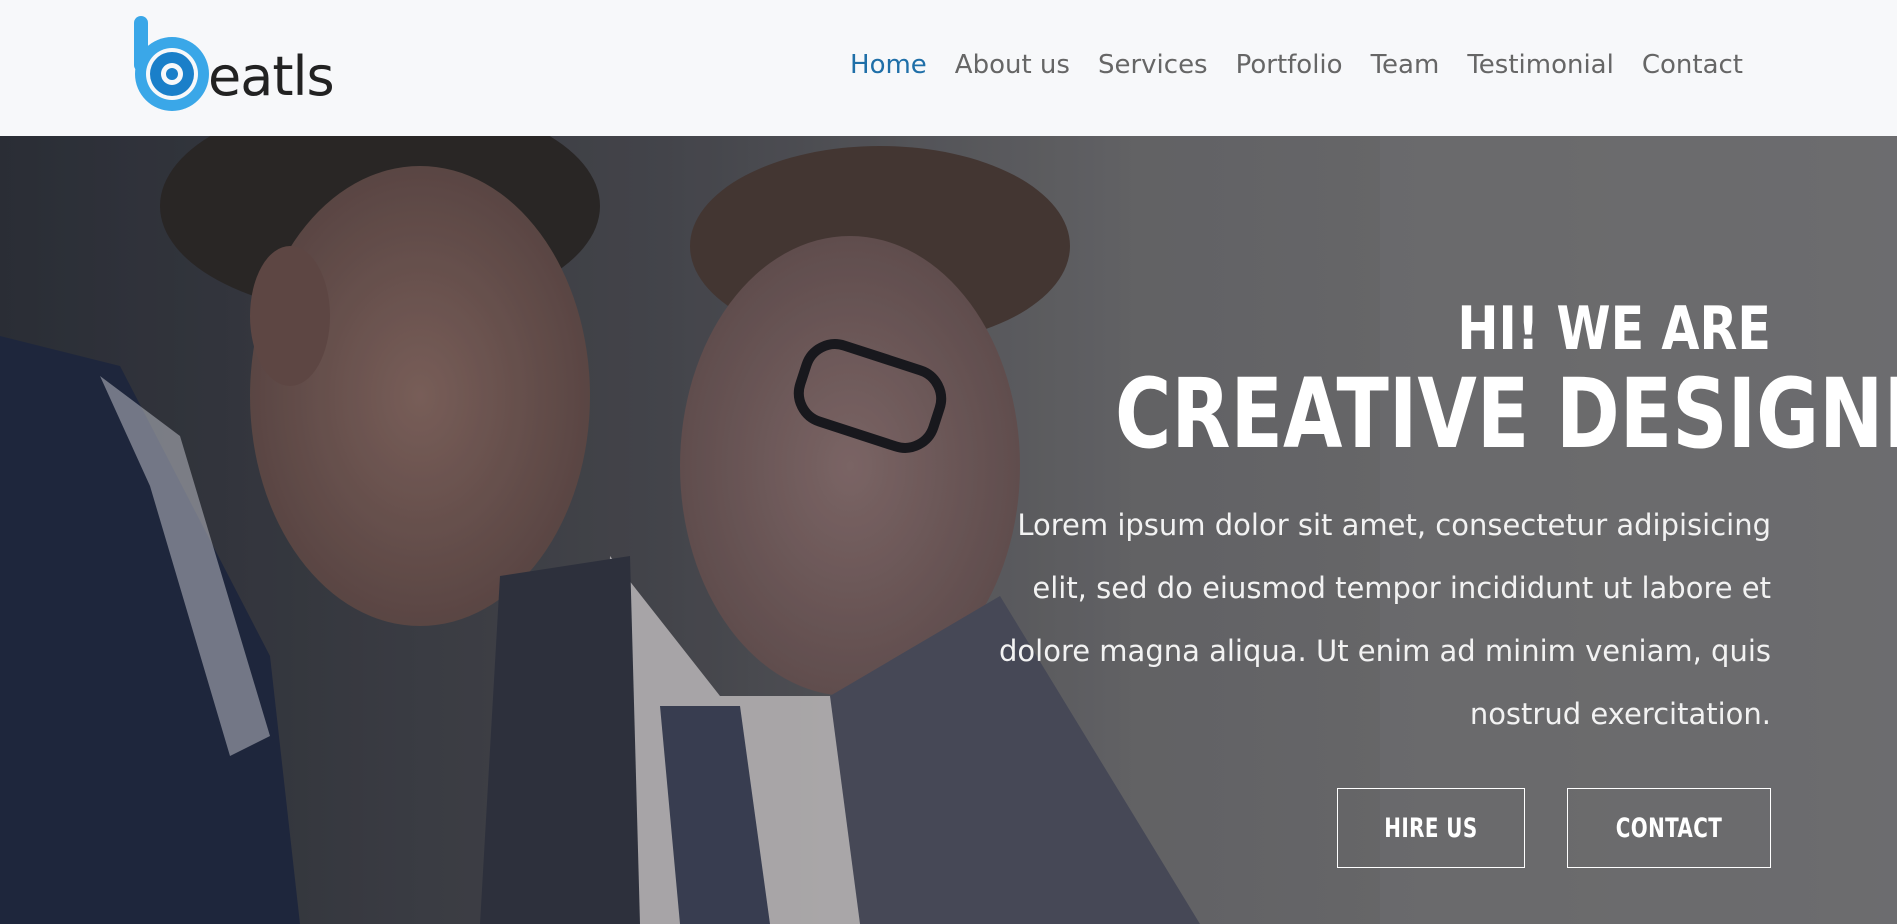 The image size is (1897, 924). What do you see at coordinates (1554, 828) in the screenshot?
I see `hero-button-group: HIRE US CONTACT` at bounding box center [1554, 828].